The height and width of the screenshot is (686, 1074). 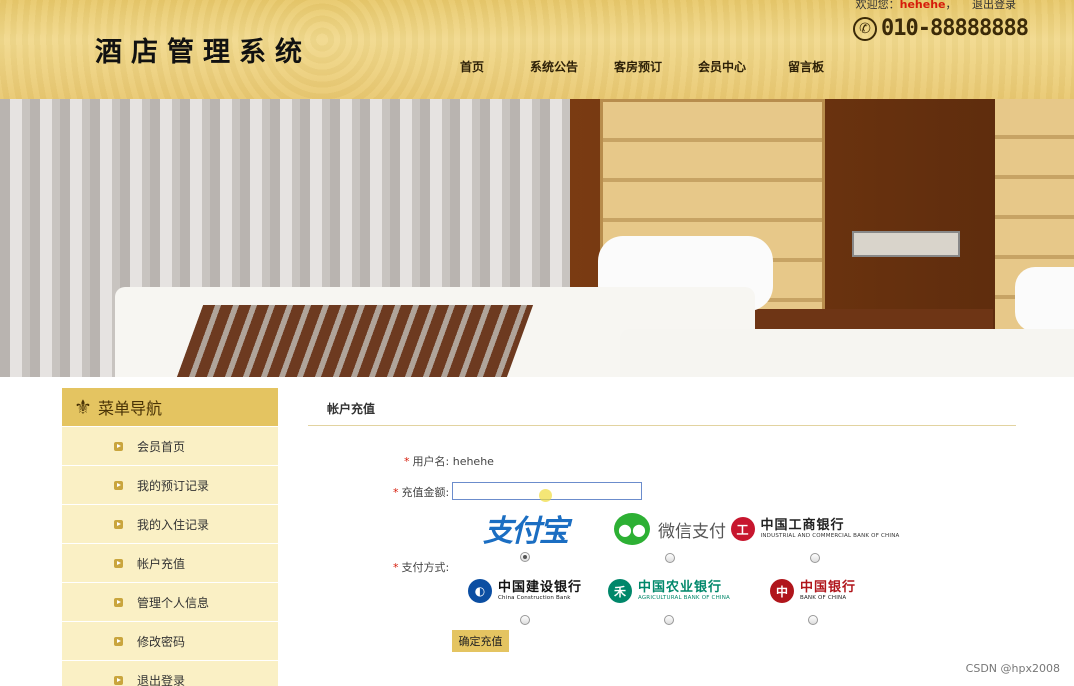 I want to click on user-bar: 欢迎您：hehehe， 退出登录, so click(x=936, y=6).